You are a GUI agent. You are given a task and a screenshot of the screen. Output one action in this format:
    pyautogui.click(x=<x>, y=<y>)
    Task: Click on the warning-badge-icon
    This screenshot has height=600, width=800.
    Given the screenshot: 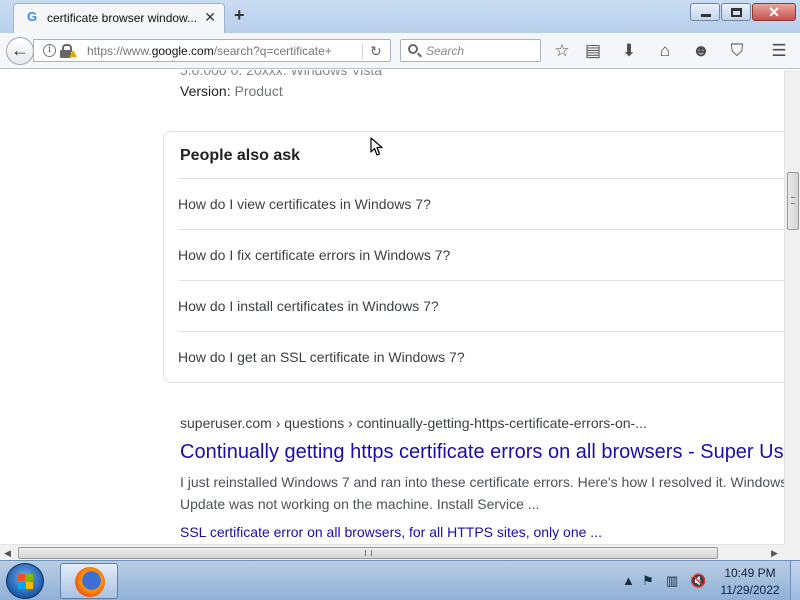 What is the action you would take?
    pyautogui.click(x=73, y=53)
    